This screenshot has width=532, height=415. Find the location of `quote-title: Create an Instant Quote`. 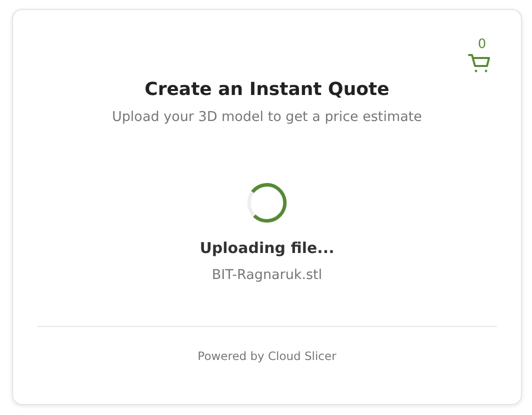

quote-title: Create an Instant Quote is located at coordinates (267, 90).